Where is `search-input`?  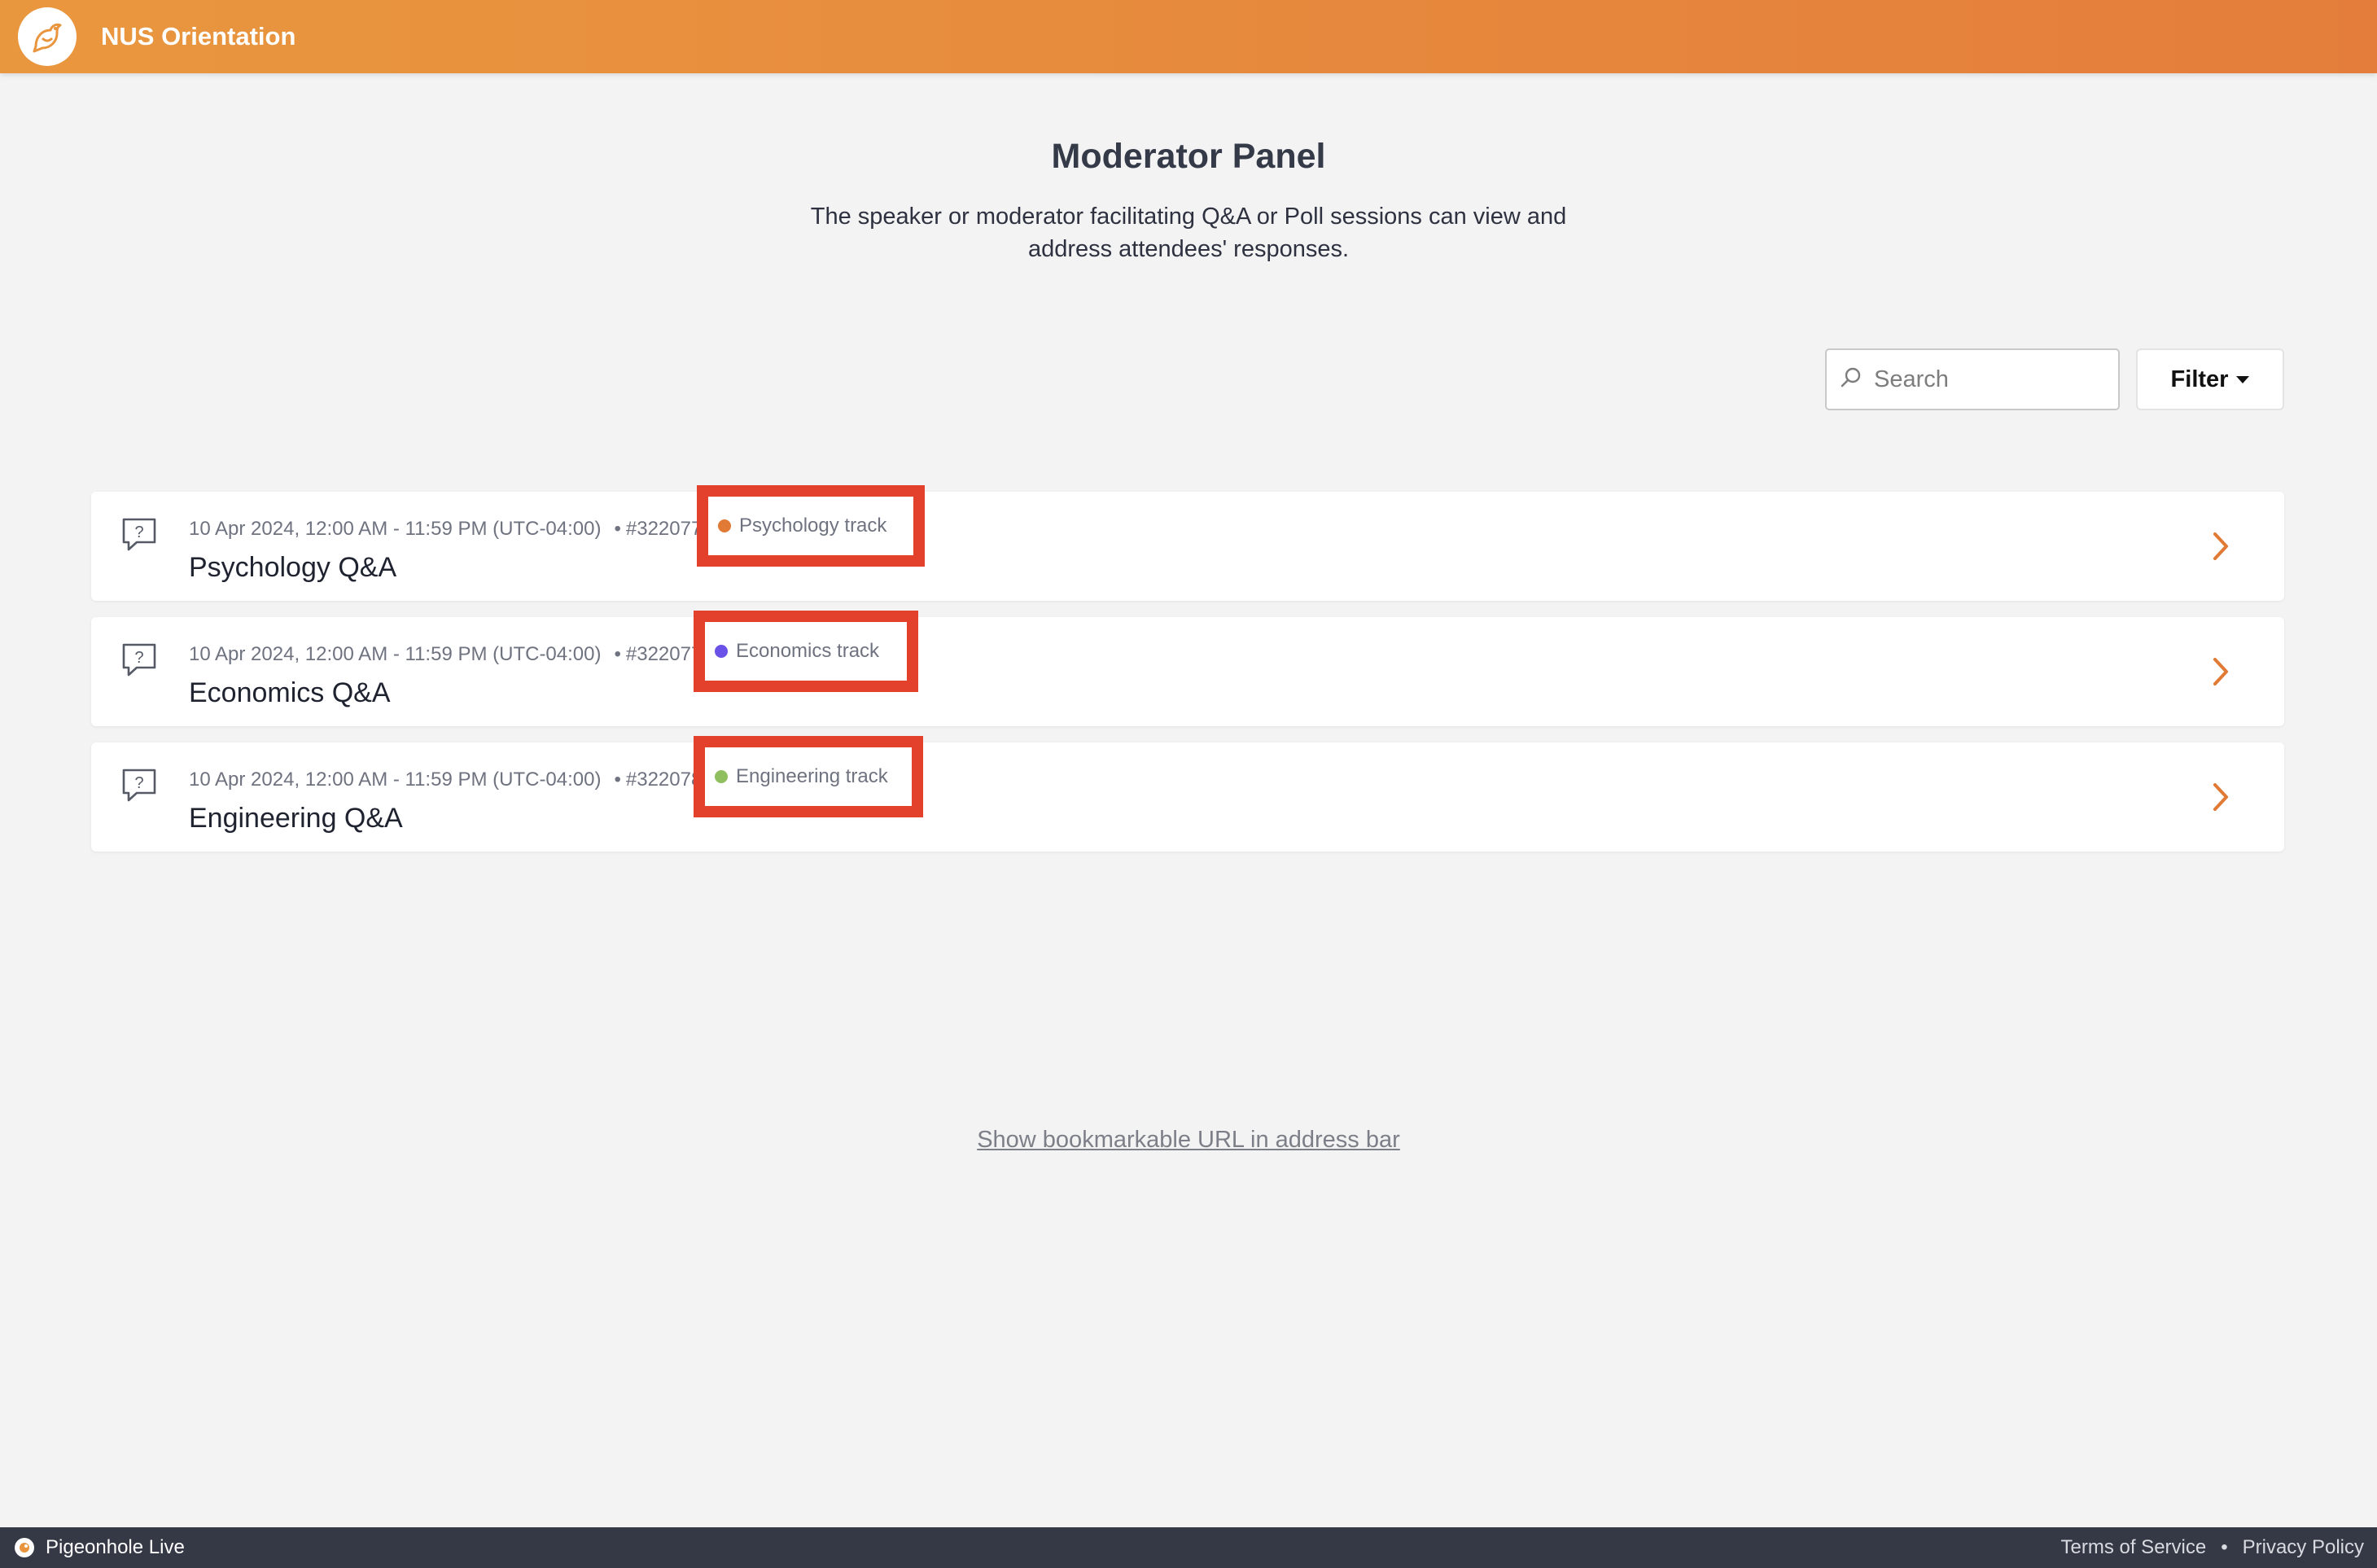
search-input is located at coordinates (1992, 379).